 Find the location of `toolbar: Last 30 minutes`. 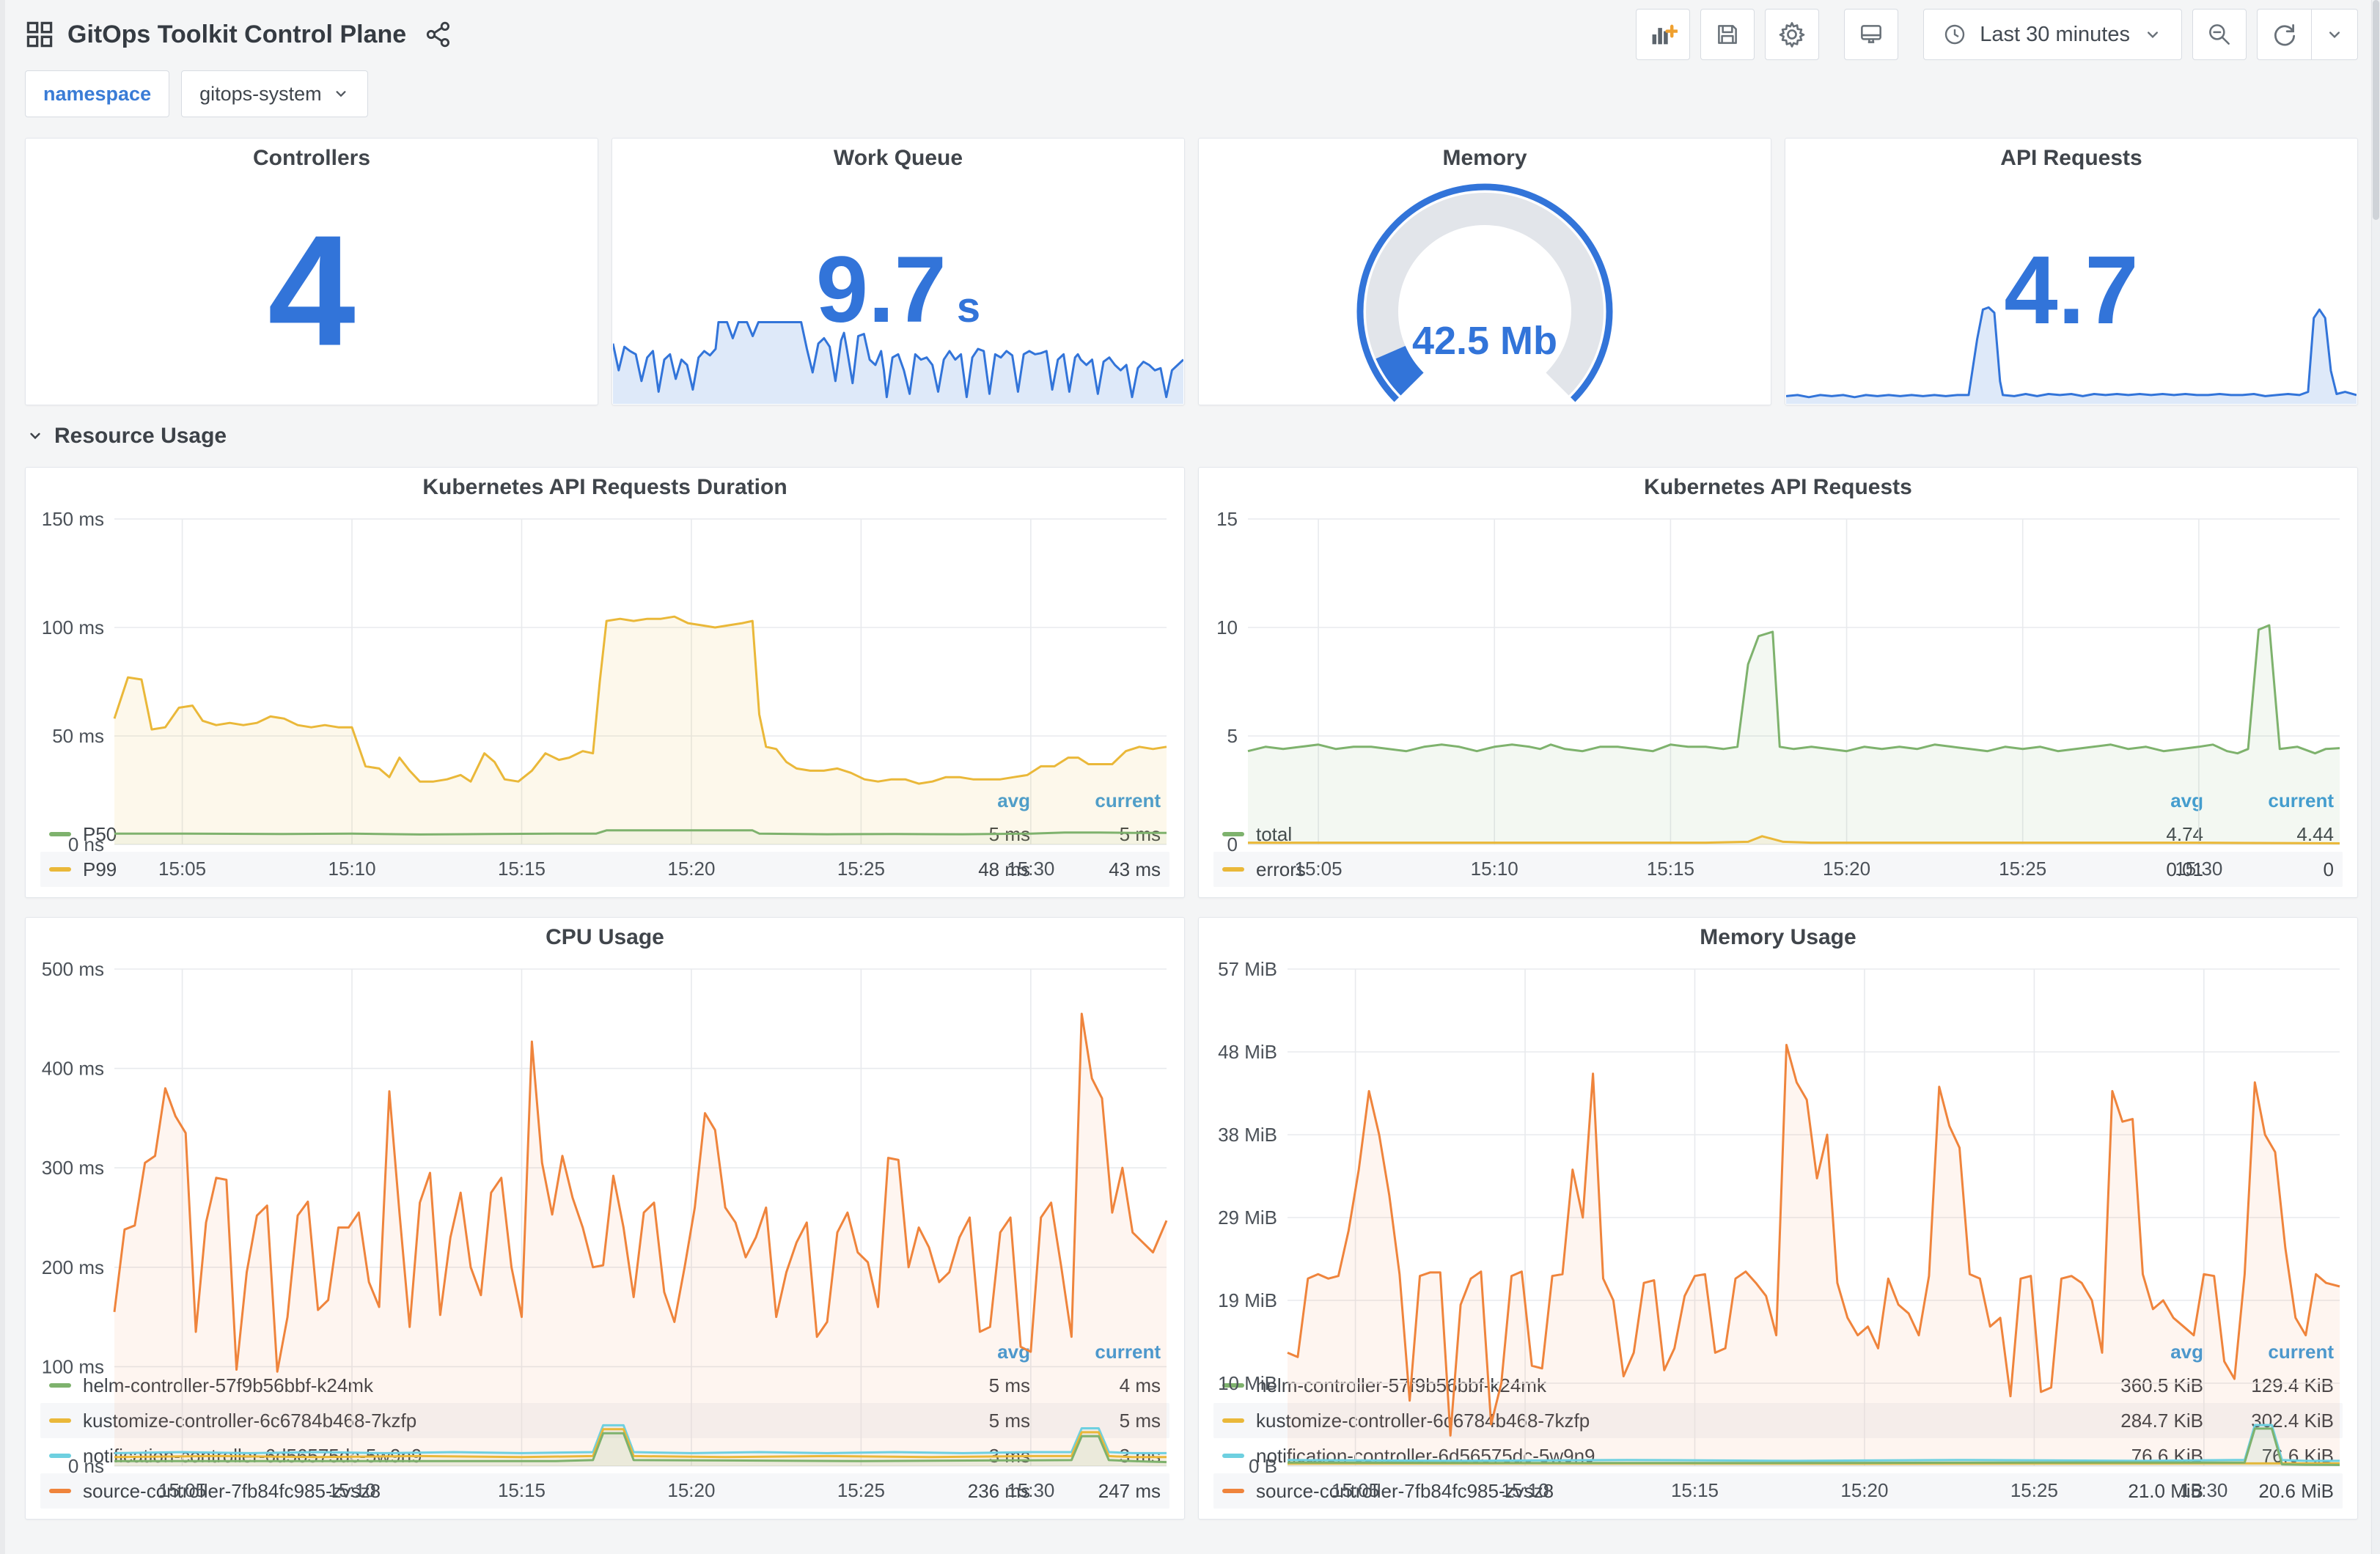

toolbar: Last 30 minutes is located at coordinates (1997, 34).